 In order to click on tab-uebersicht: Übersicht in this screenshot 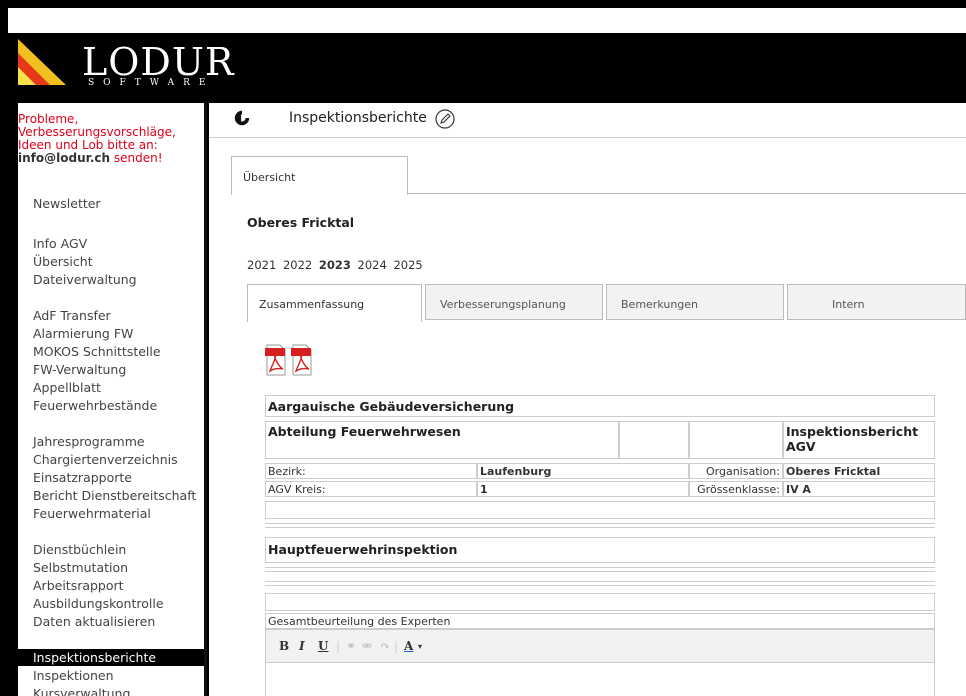, I will do `click(319, 175)`.